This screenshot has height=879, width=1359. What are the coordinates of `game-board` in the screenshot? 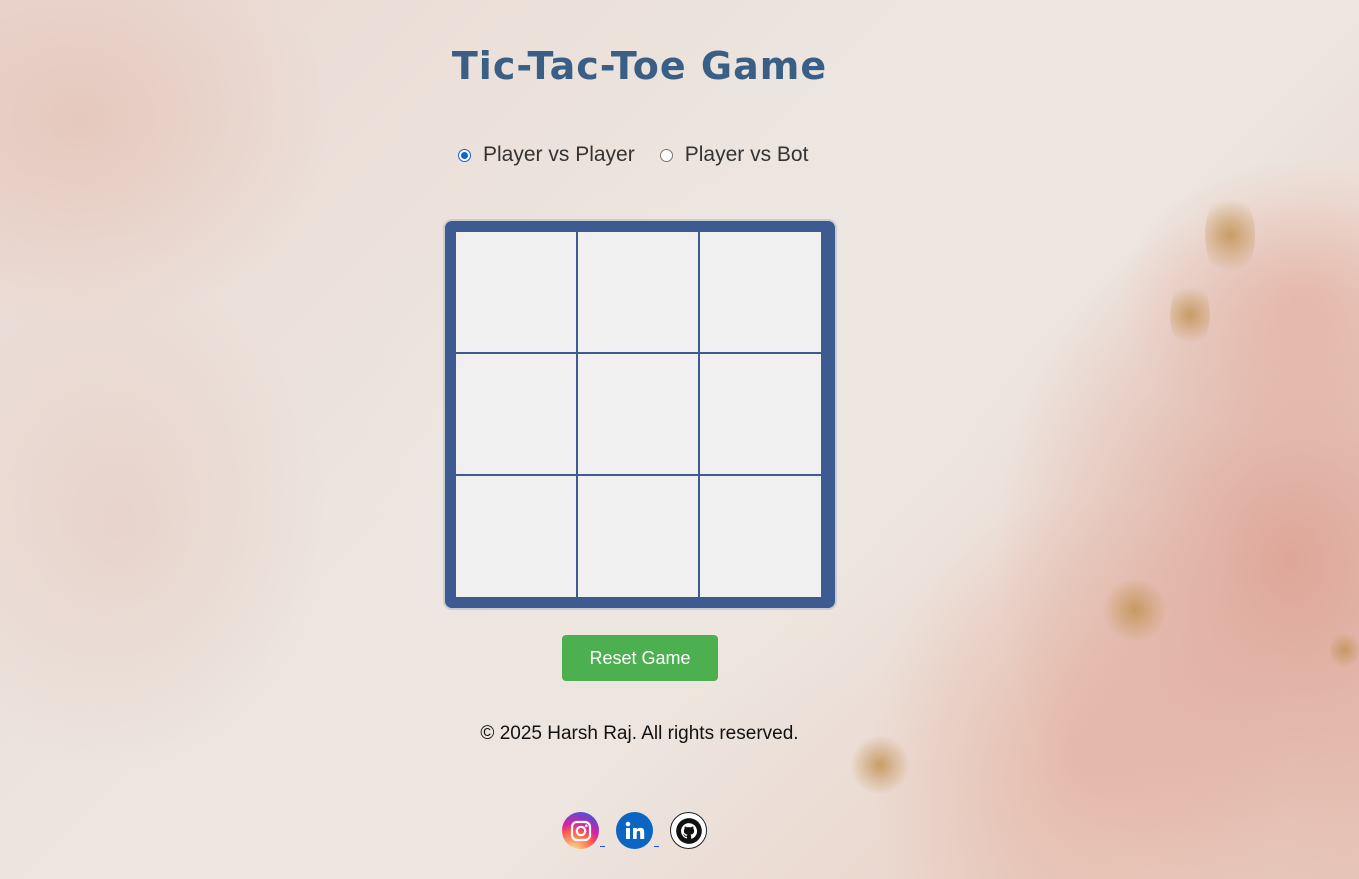 It's located at (640, 414).